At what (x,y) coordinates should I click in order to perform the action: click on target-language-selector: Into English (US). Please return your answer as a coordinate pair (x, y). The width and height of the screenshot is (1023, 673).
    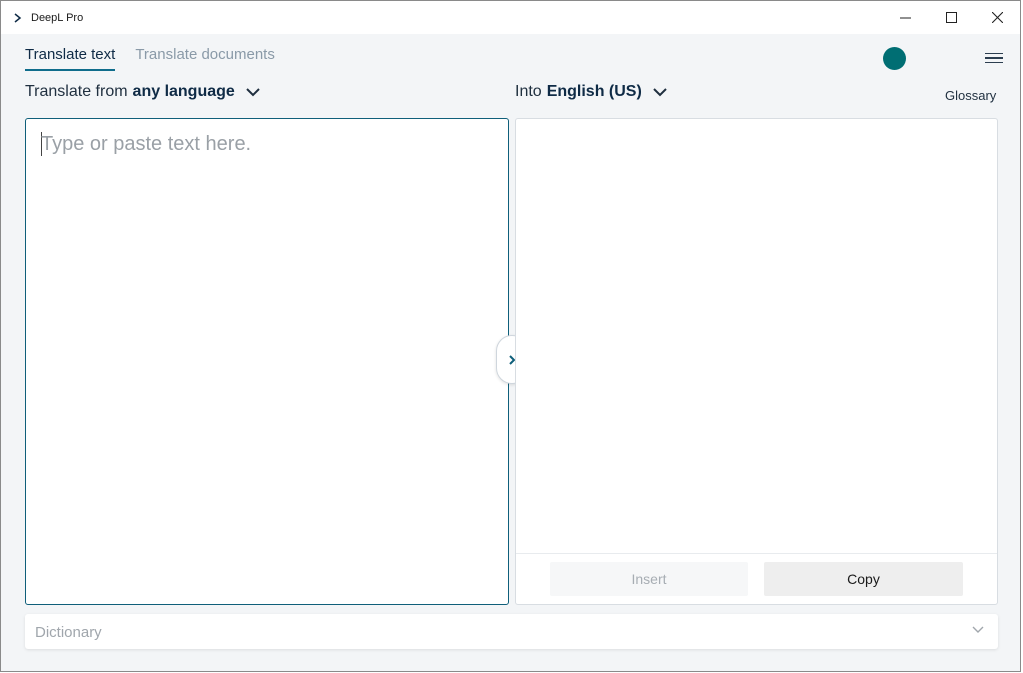
    Looking at the image, I should click on (591, 92).